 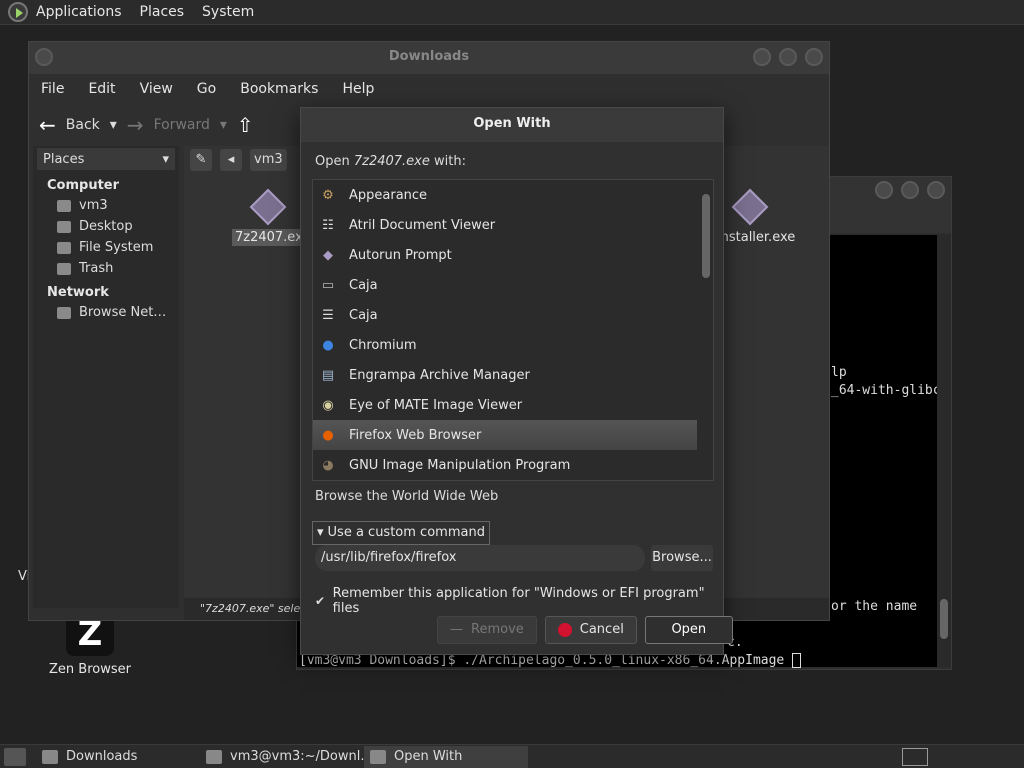 What do you see at coordinates (79, 12) in the screenshot?
I see `menu-applications: Applications` at bounding box center [79, 12].